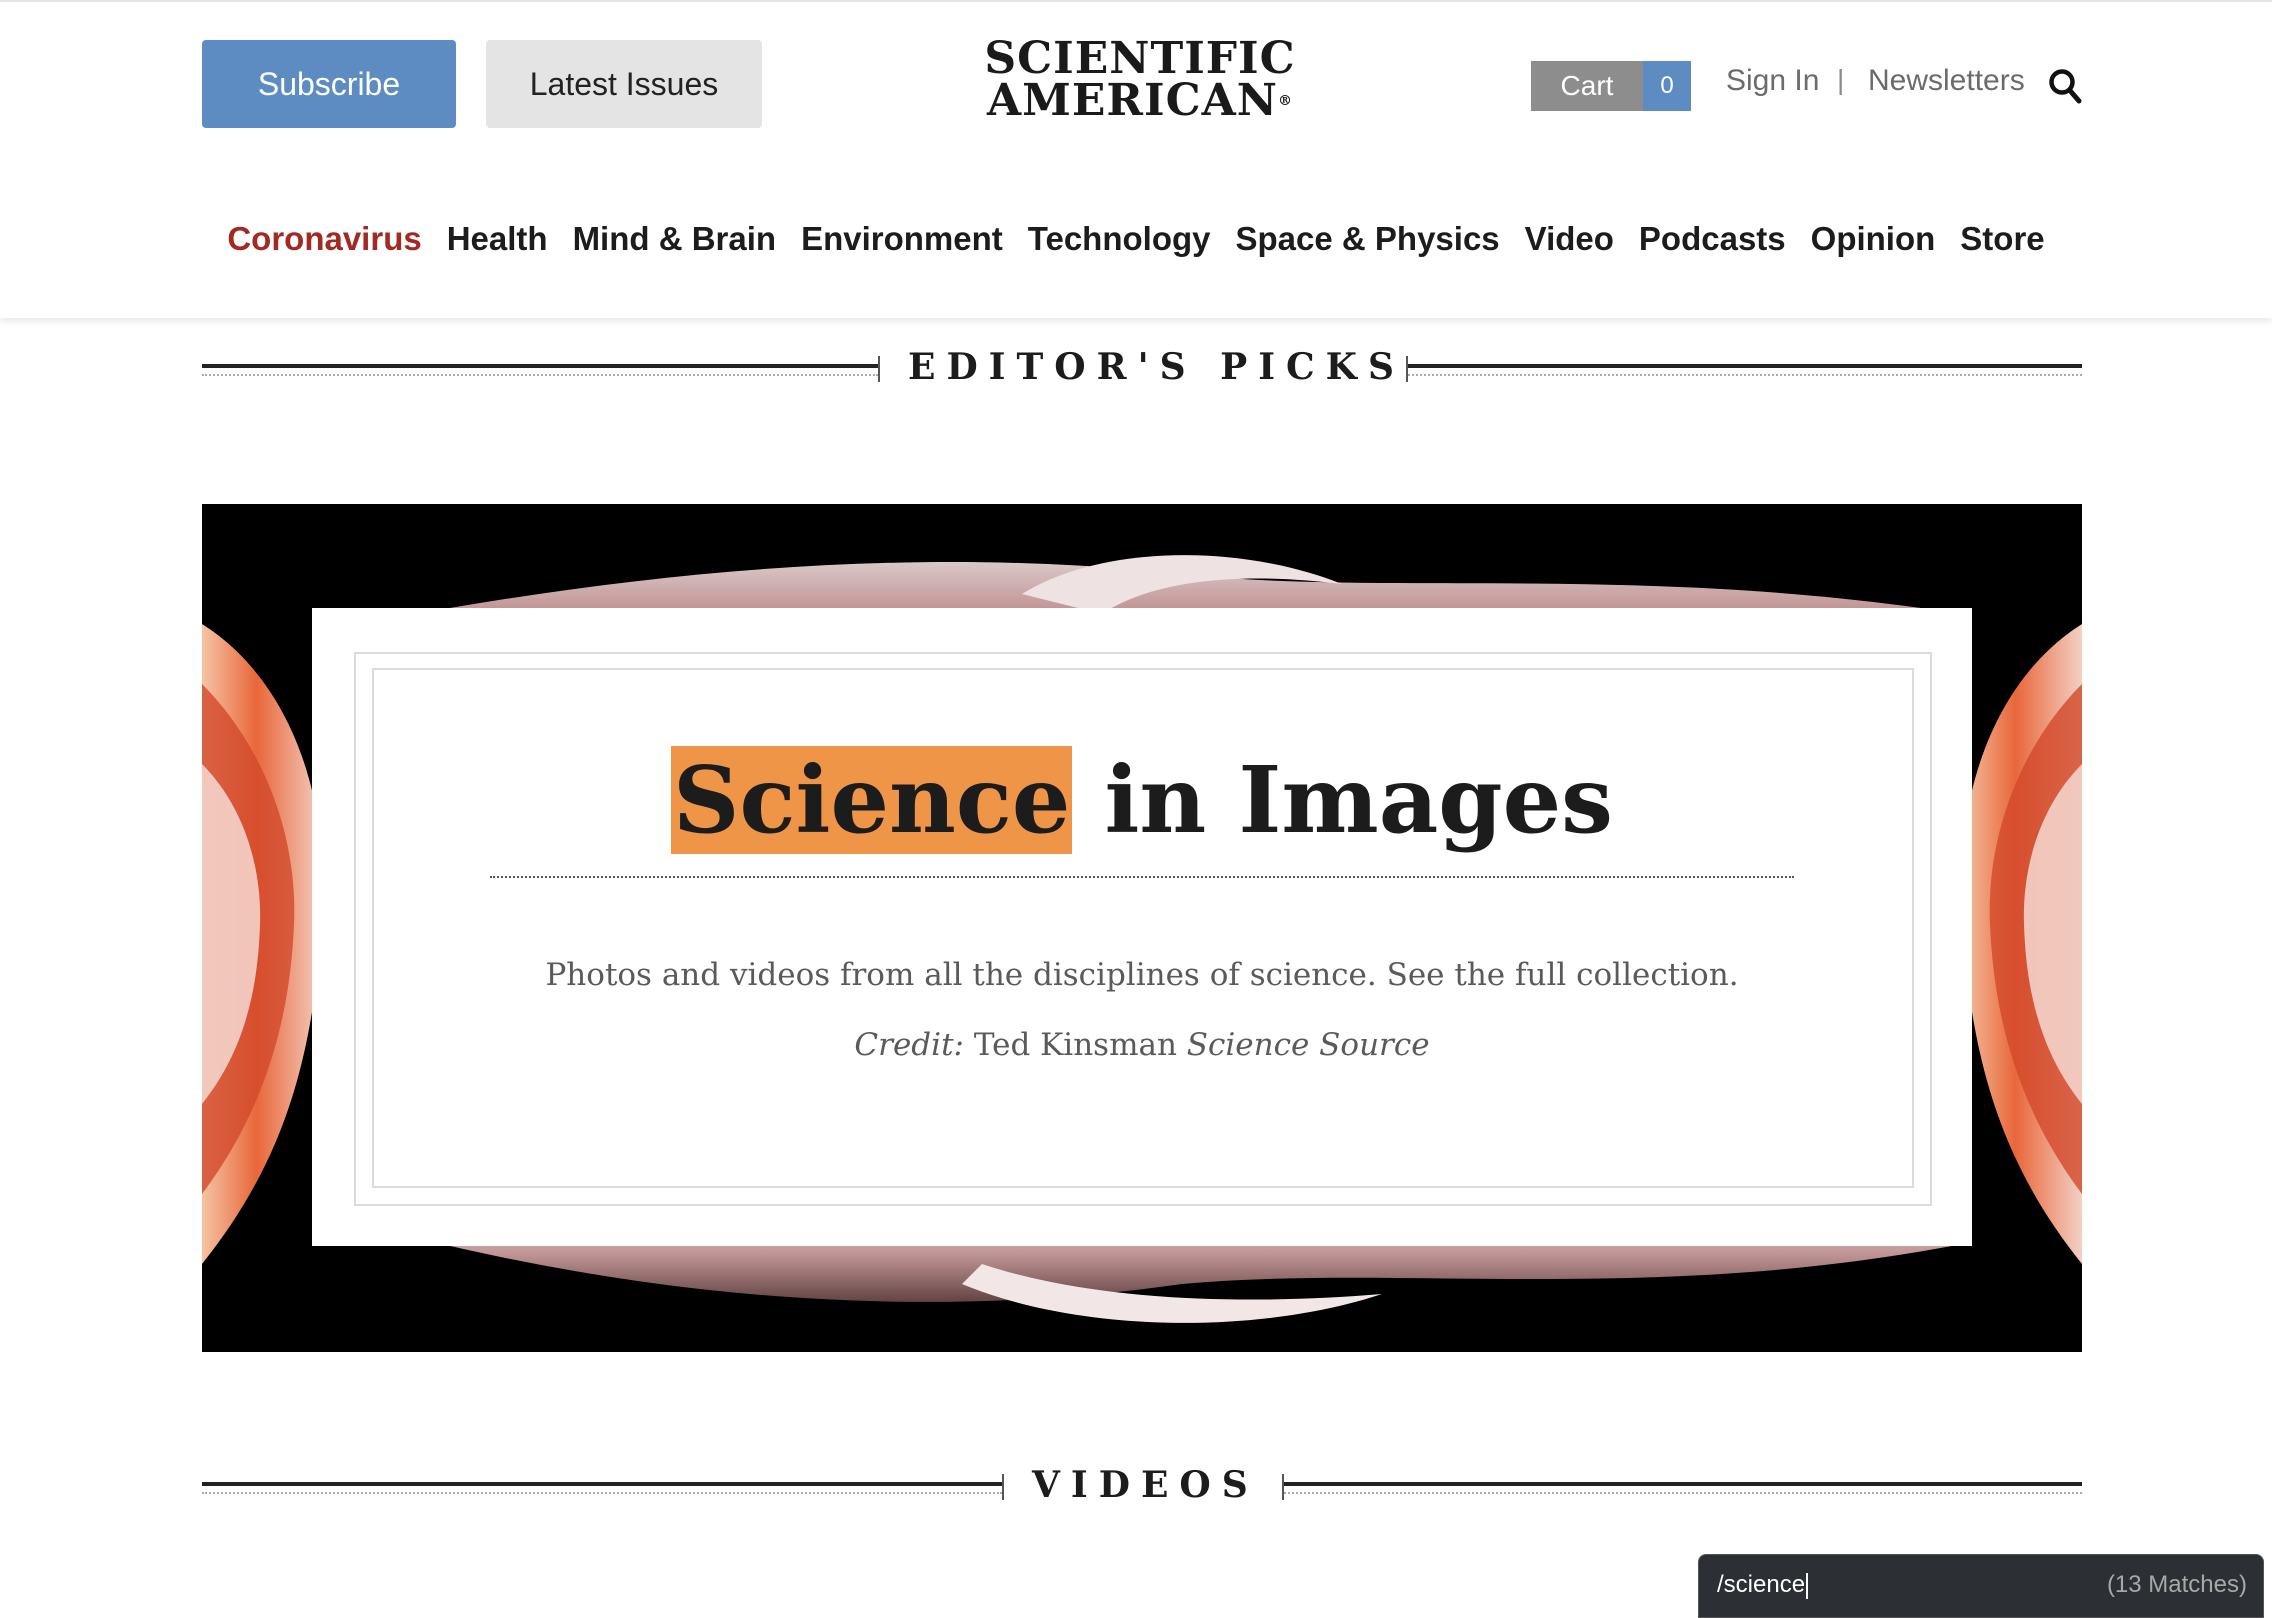 Image resolution: width=2272 pixels, height=1618 pixels. What do you see at coordinates (1145, 1485) in the screenshot?
I see `videos-title: VIDEOS` at bounding box center [1145, 1485].